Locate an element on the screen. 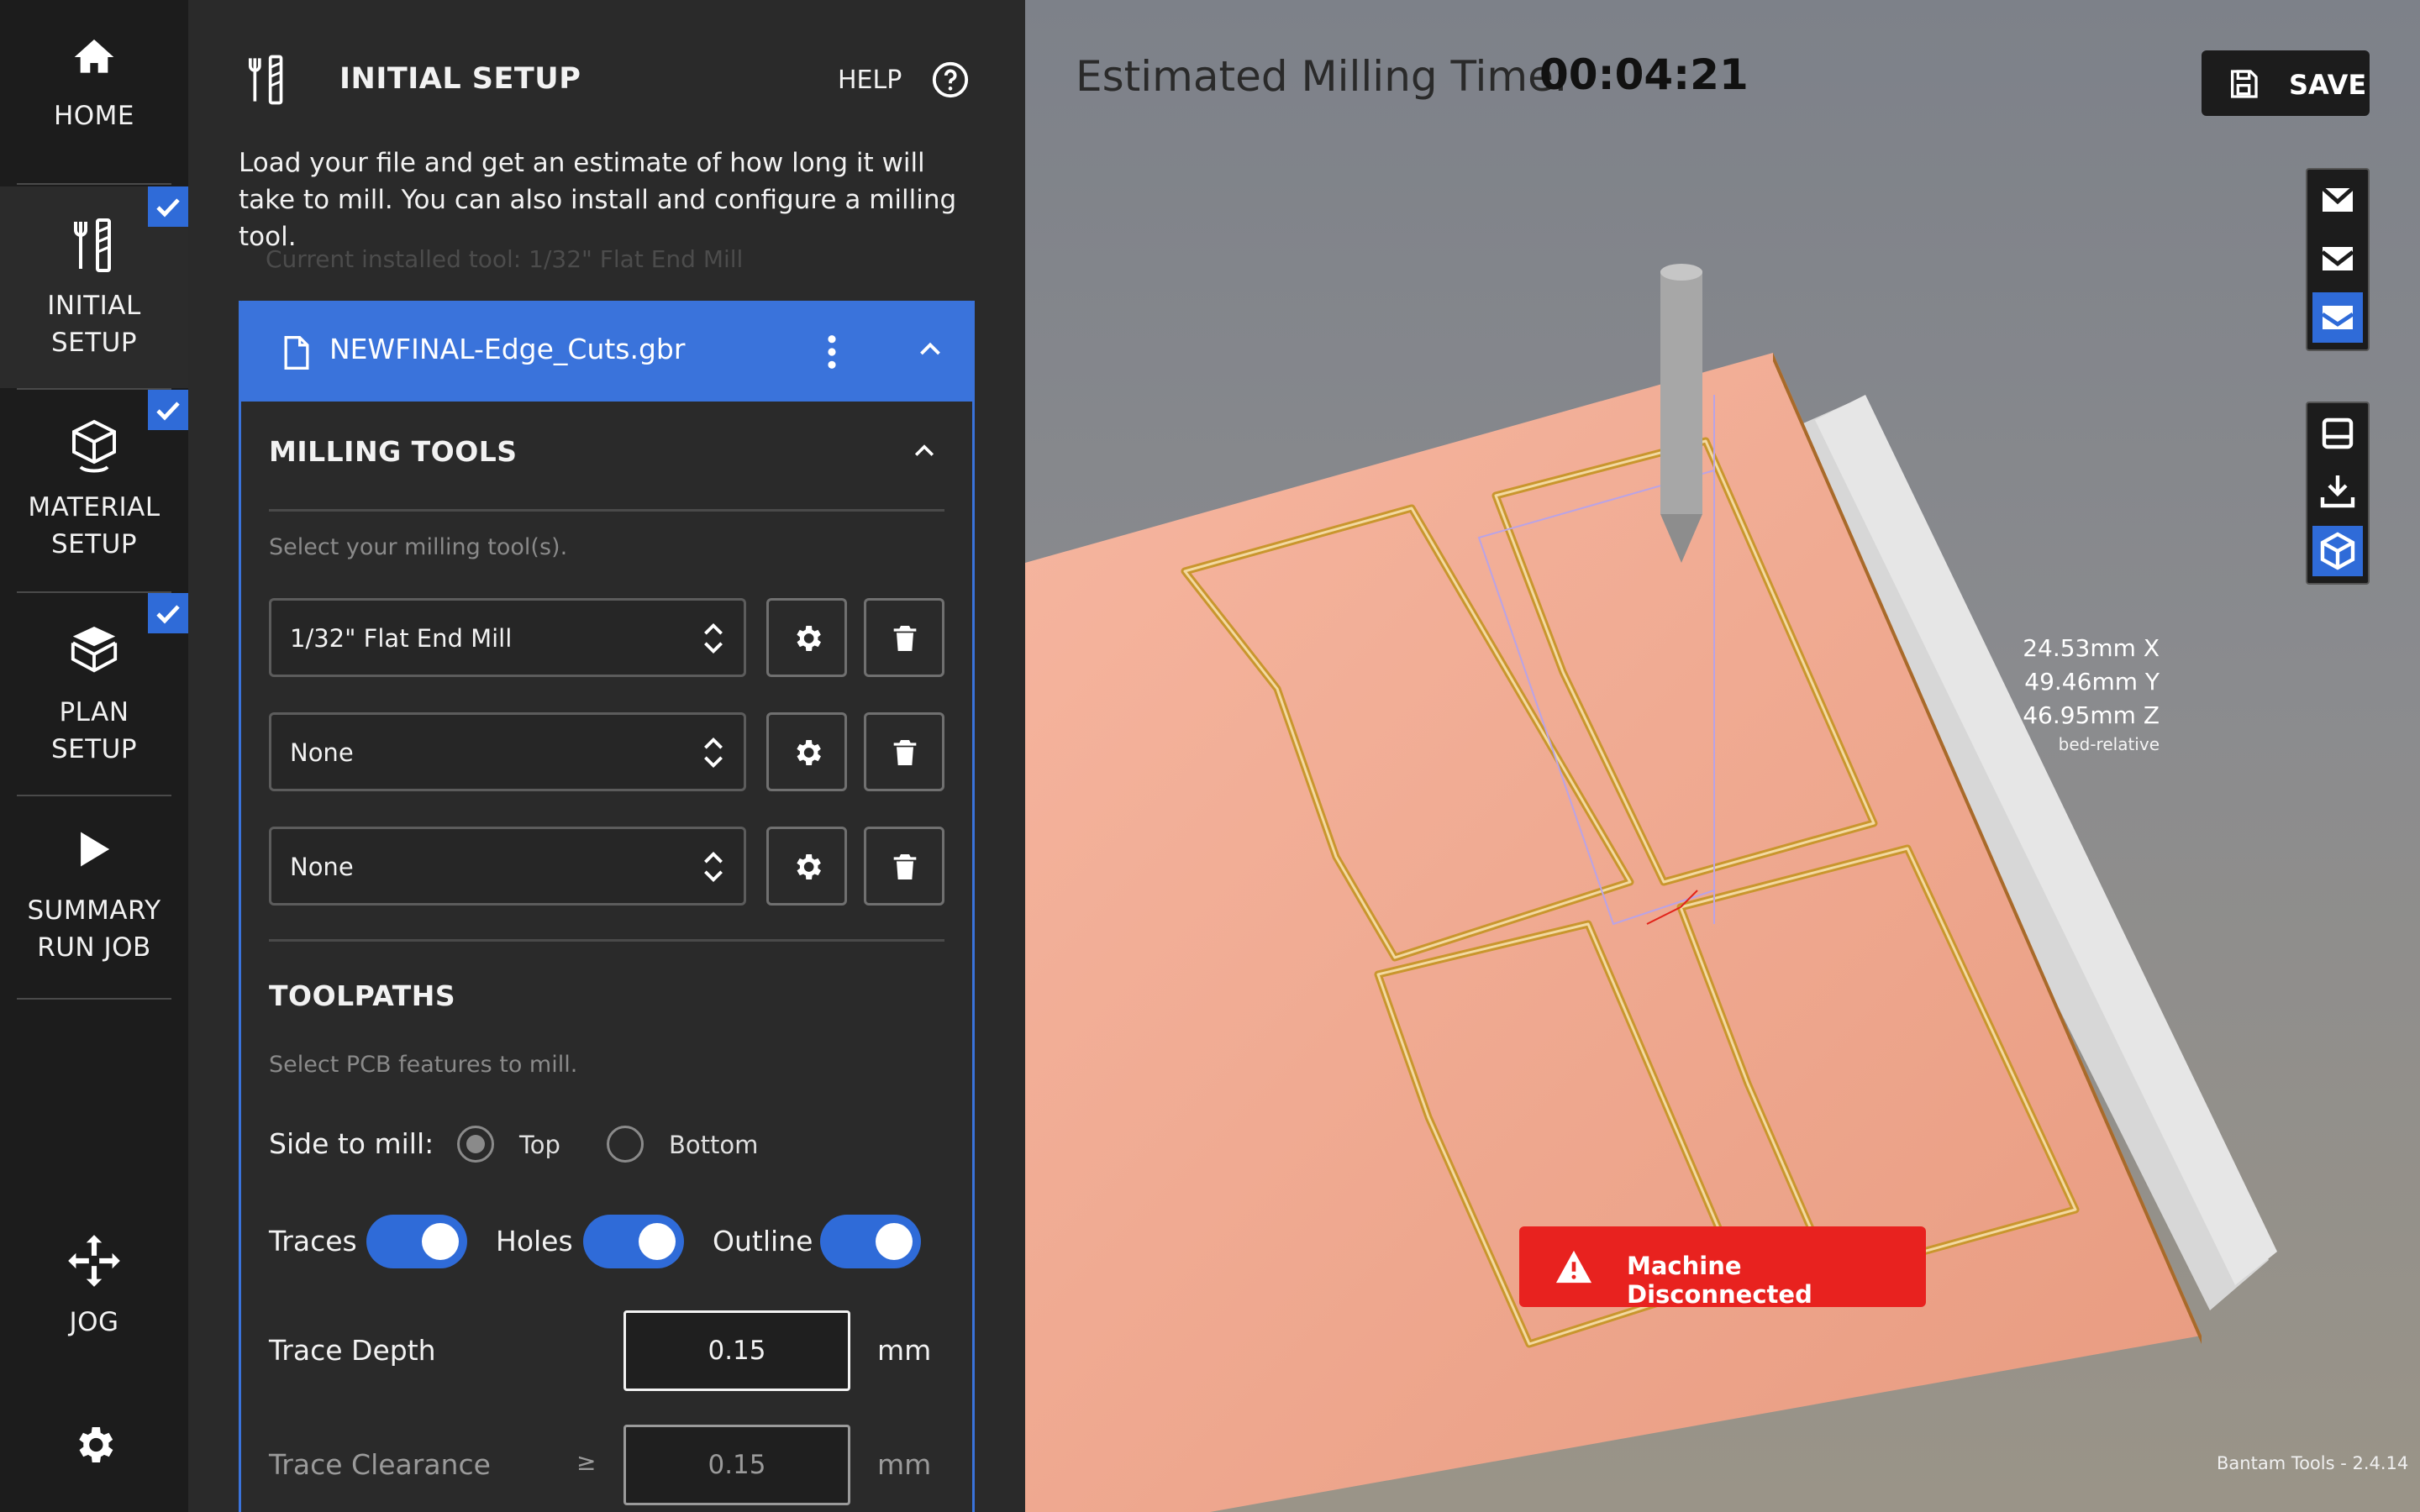 The image size is (2420, 1512). traces-toggle is located at coordinates (416, 1241).